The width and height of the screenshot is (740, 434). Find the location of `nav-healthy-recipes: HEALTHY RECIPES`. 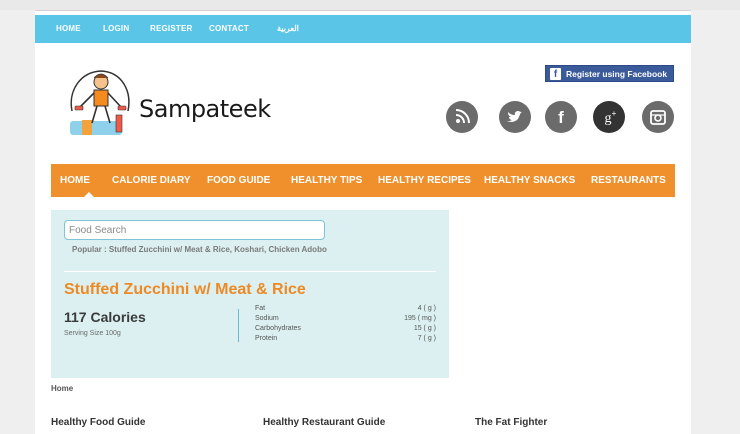

nav-healthy-recipes: HEALTHY RECIPES is located at coordinates (424, 180).